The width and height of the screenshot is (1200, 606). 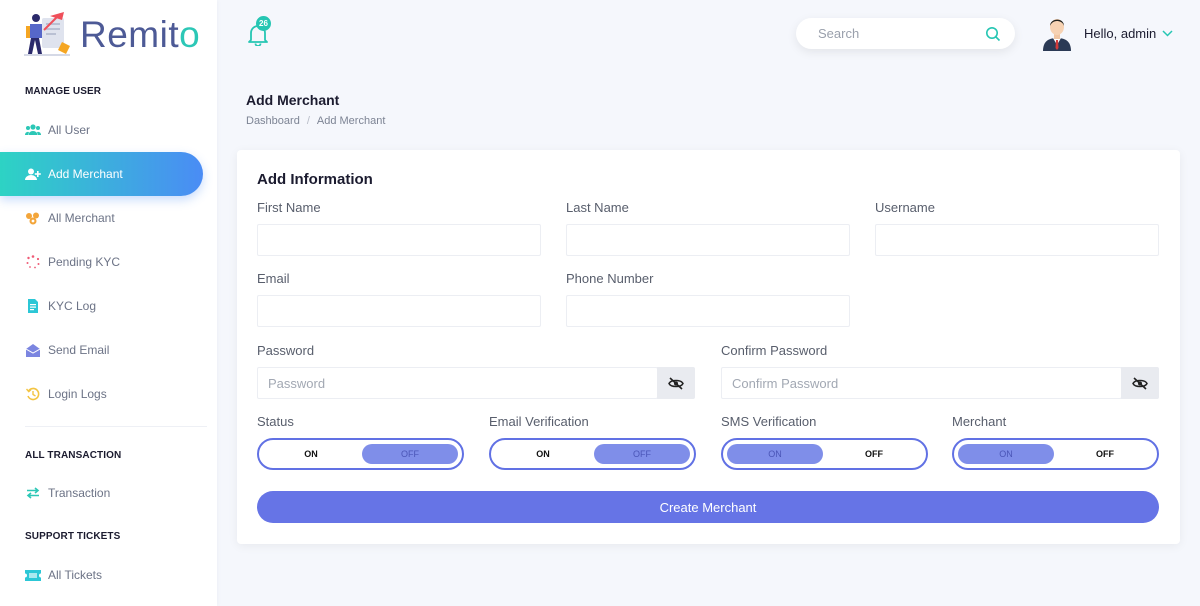 I want to click on status-label: Status, so click(x=275, y=421).